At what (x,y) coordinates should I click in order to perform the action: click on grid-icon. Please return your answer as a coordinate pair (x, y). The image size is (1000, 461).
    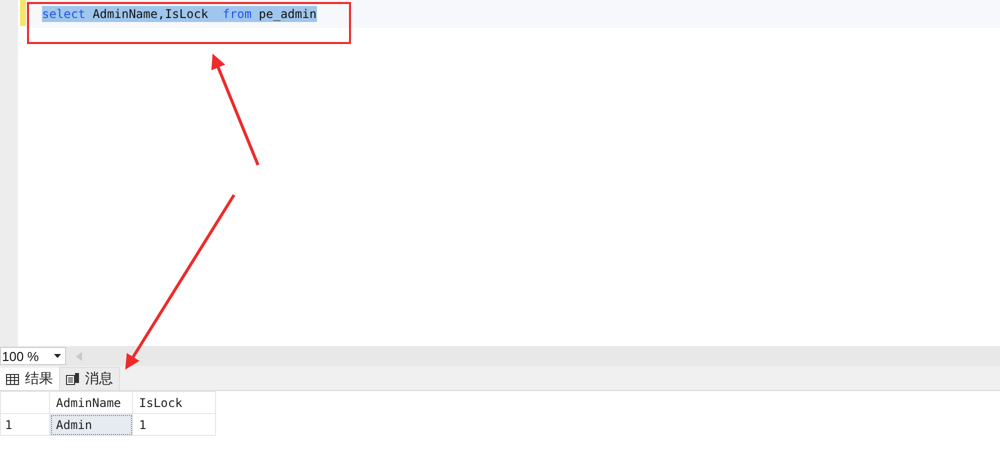
    Looking at the image, I should click on (12, 379).